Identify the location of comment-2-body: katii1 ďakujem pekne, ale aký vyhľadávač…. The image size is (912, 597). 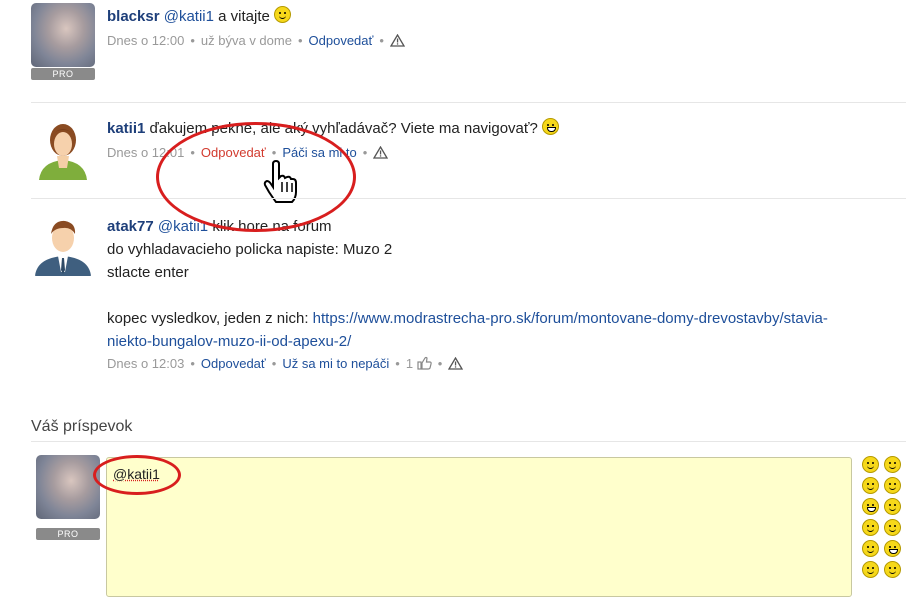
(333, 127).